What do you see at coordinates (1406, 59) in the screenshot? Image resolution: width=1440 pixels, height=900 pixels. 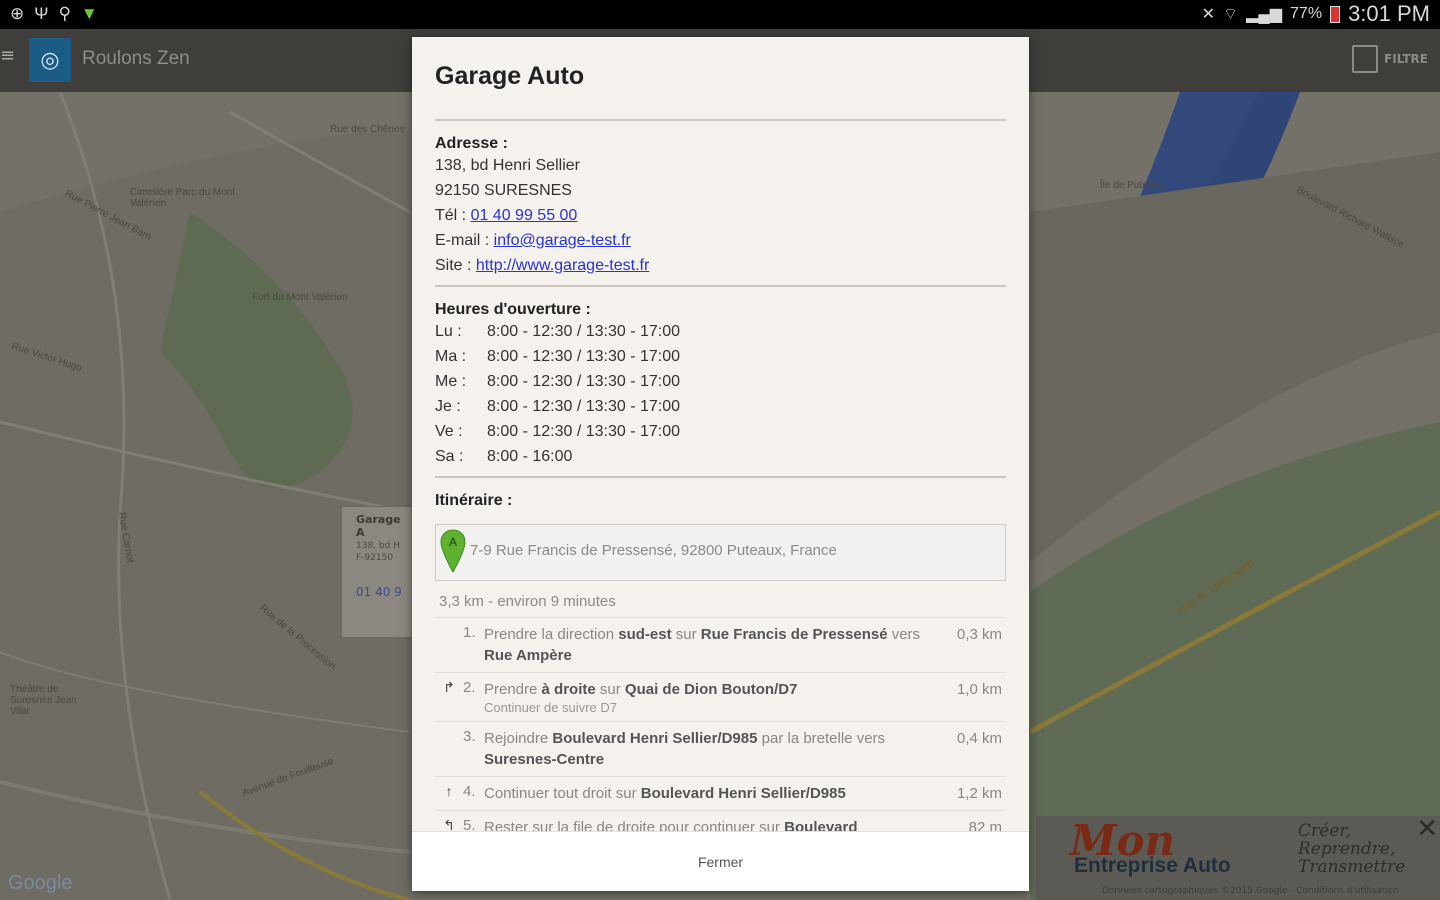 I see `filter-label: FILTRE` at bounding box center [1406, 59].